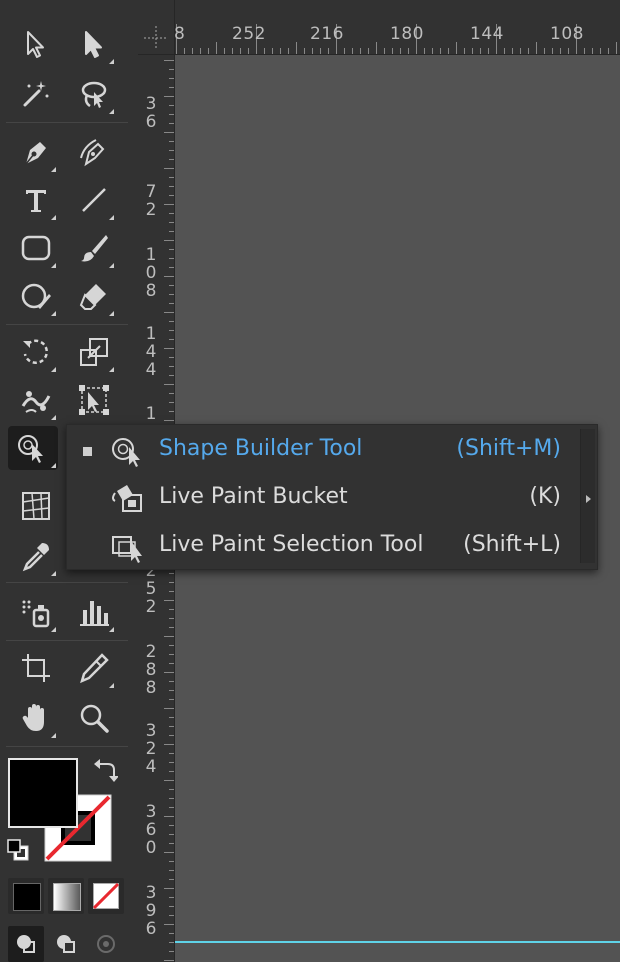  I want to click on ruler-label: 216, so click(327, 34).